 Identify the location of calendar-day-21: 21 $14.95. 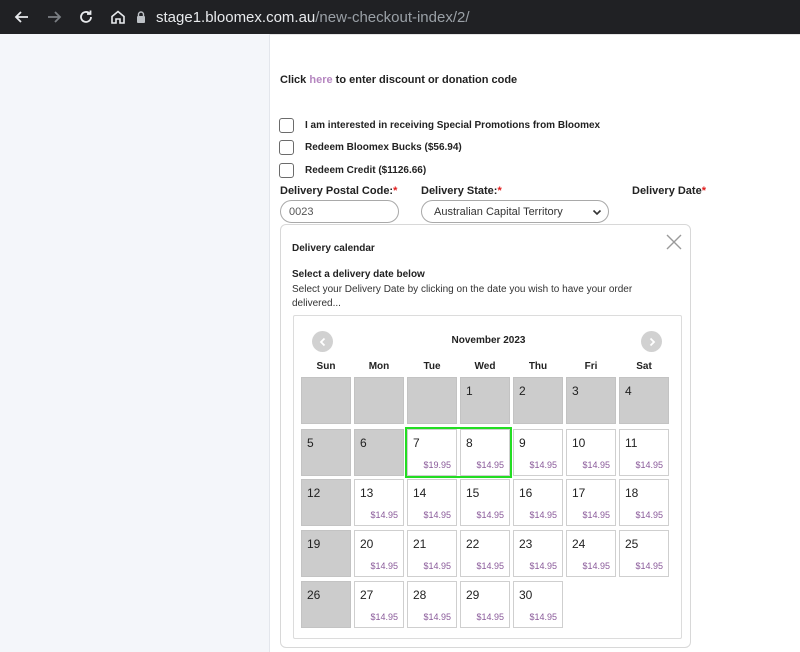
(432, 553).